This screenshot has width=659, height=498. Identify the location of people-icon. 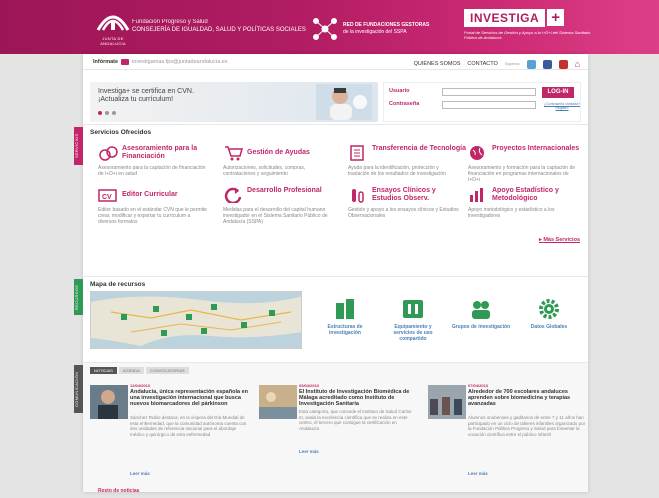
(481, 309).